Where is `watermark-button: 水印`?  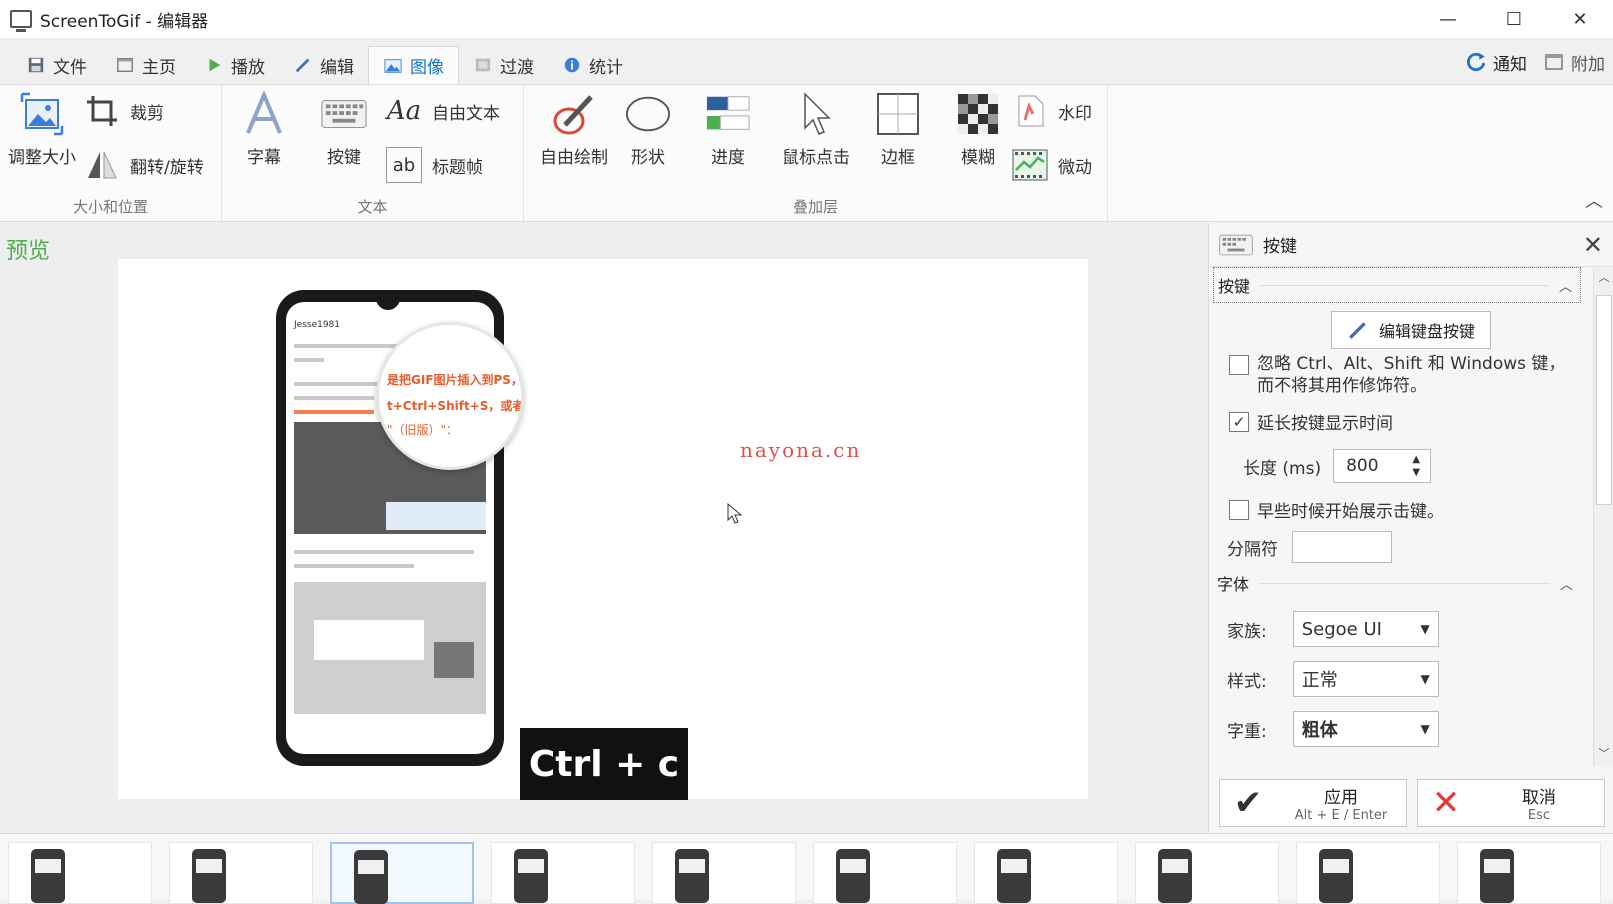 watermark-button: 水印 is located at coordinates (1052, 111).